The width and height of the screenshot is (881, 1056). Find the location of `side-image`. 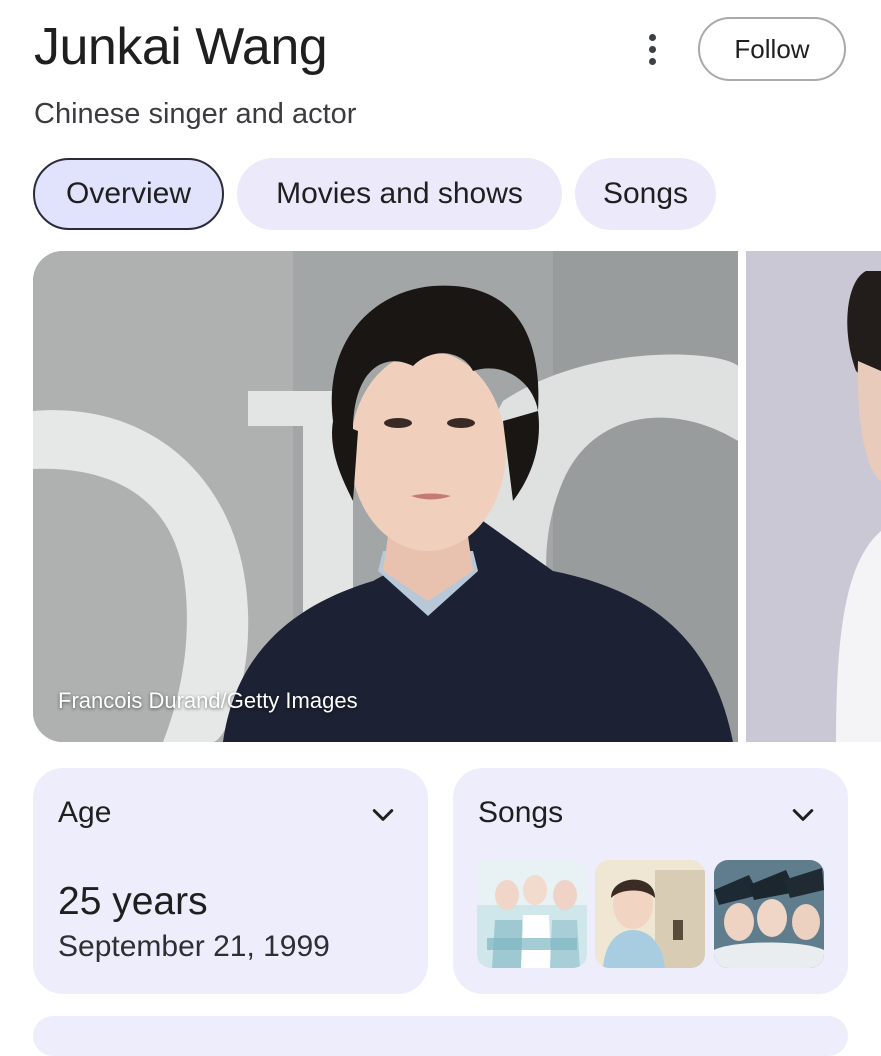

side-image is located at coordinates (813, 496).